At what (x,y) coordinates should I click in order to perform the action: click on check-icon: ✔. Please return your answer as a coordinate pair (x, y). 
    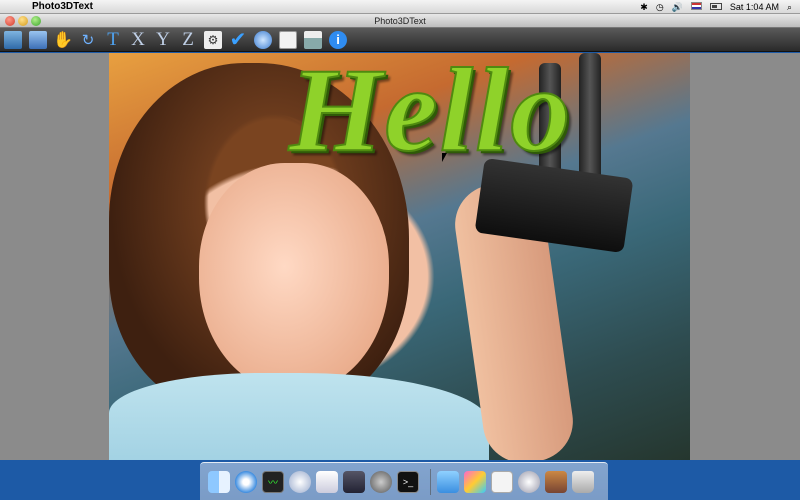
    Looking at the image, I should click on (238, 40).